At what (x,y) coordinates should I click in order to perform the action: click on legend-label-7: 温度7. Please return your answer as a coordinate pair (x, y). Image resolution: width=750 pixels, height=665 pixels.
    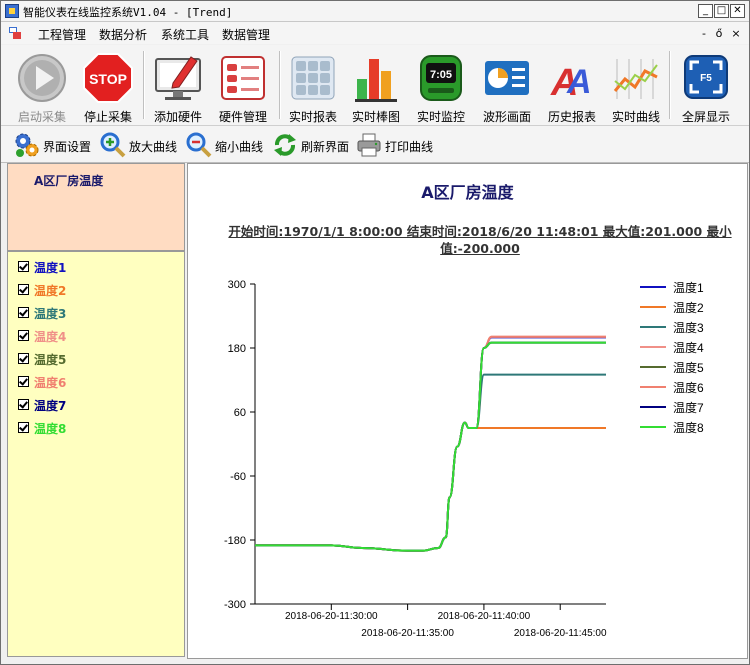
    Looking at the image, I should click on (688, 407).